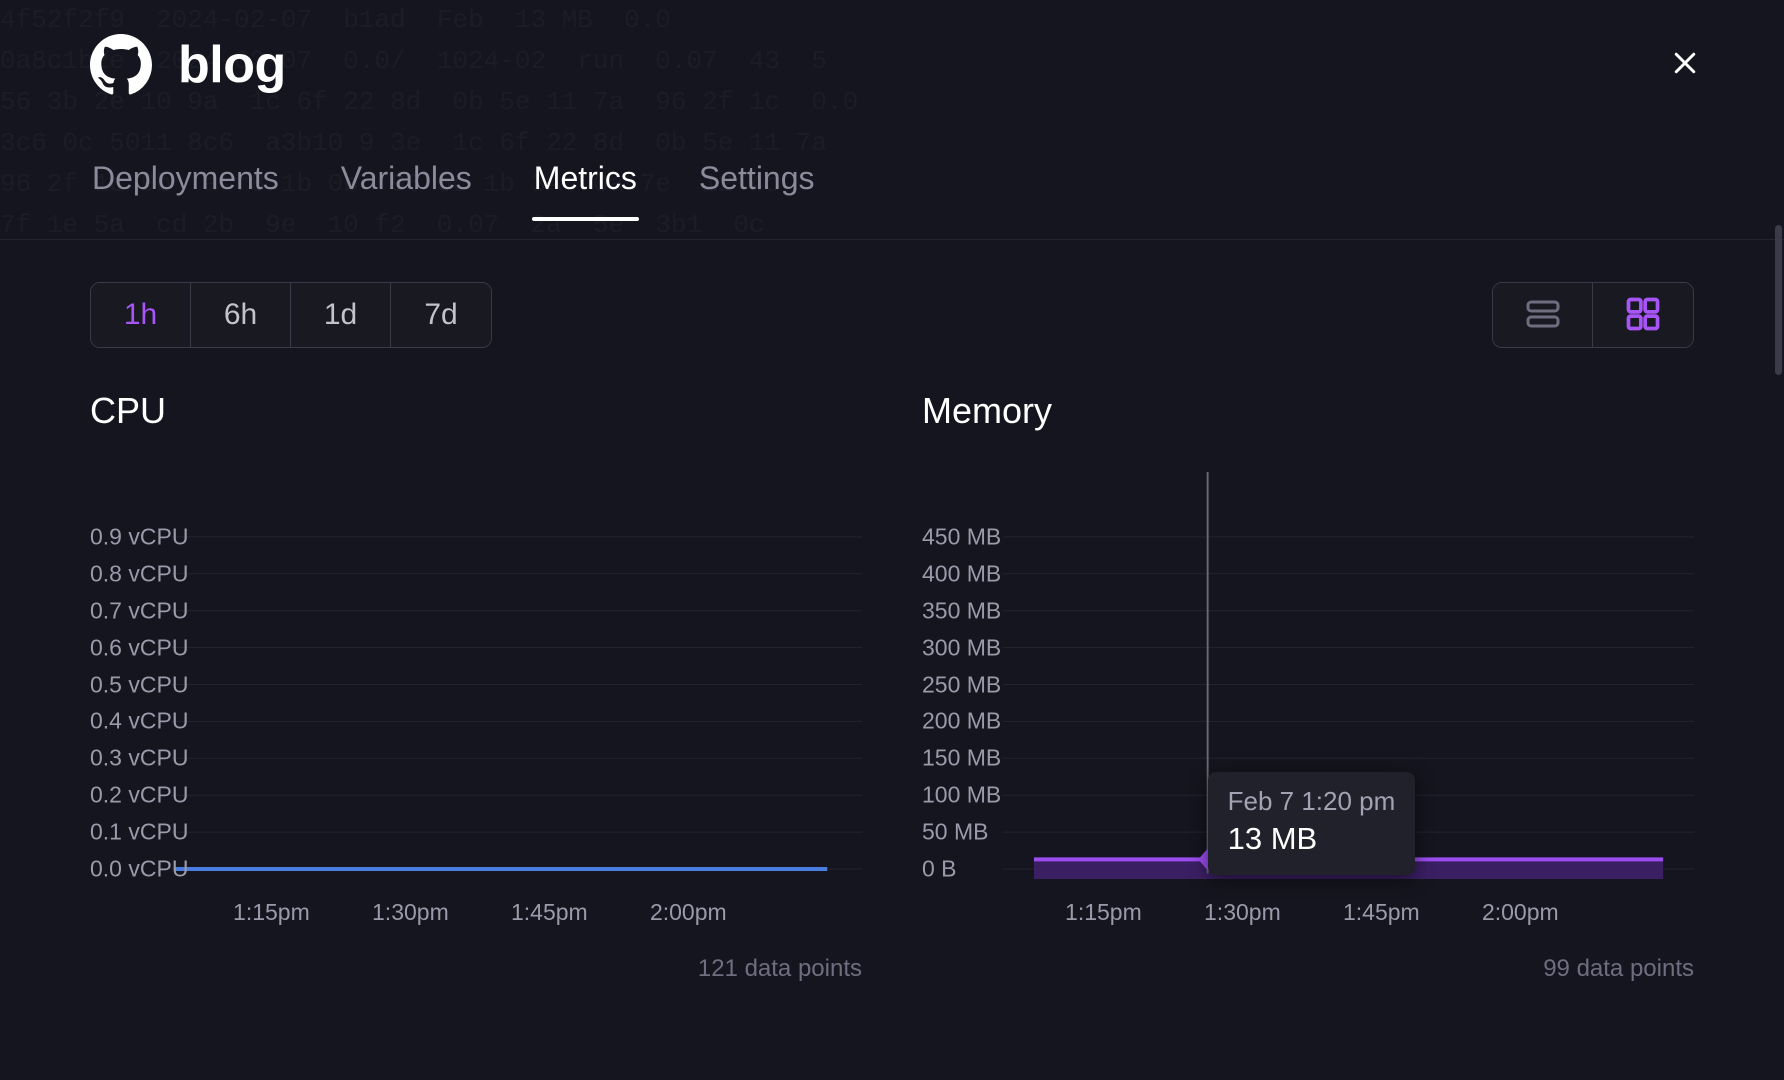 Image resolution: width=1784 pixels, height=1080 pixels. What do you see at coordinates (987, 410) in the screenshot?
I see `memory-chart-title: Memory` at bounding box center [987, 410].